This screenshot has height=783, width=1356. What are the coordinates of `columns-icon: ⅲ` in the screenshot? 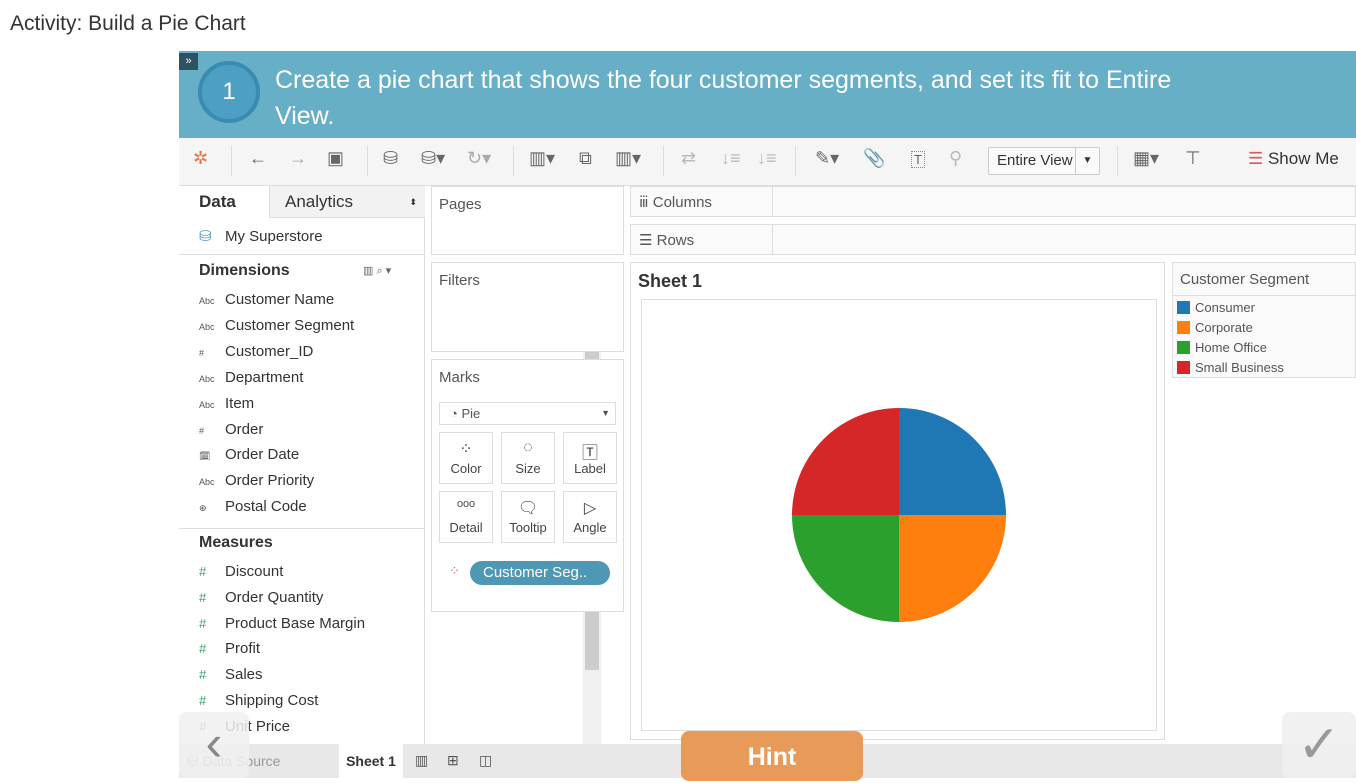 It's located at (646, 202).